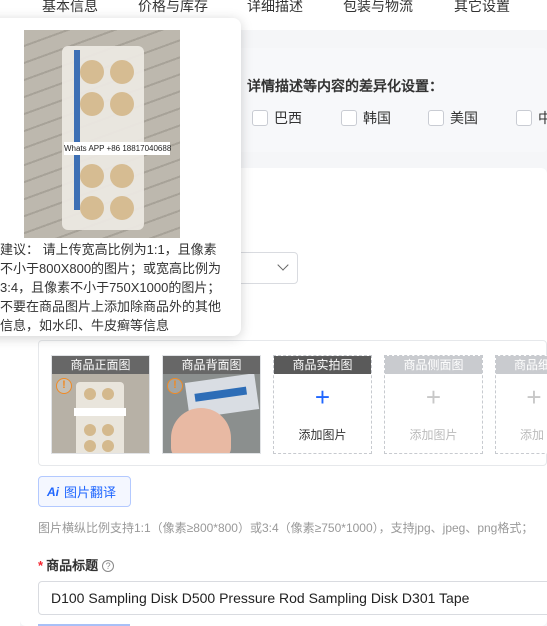 The width and height of the screenshot is (547, 626). I want to click on required-mark: *, so click(41, 565).